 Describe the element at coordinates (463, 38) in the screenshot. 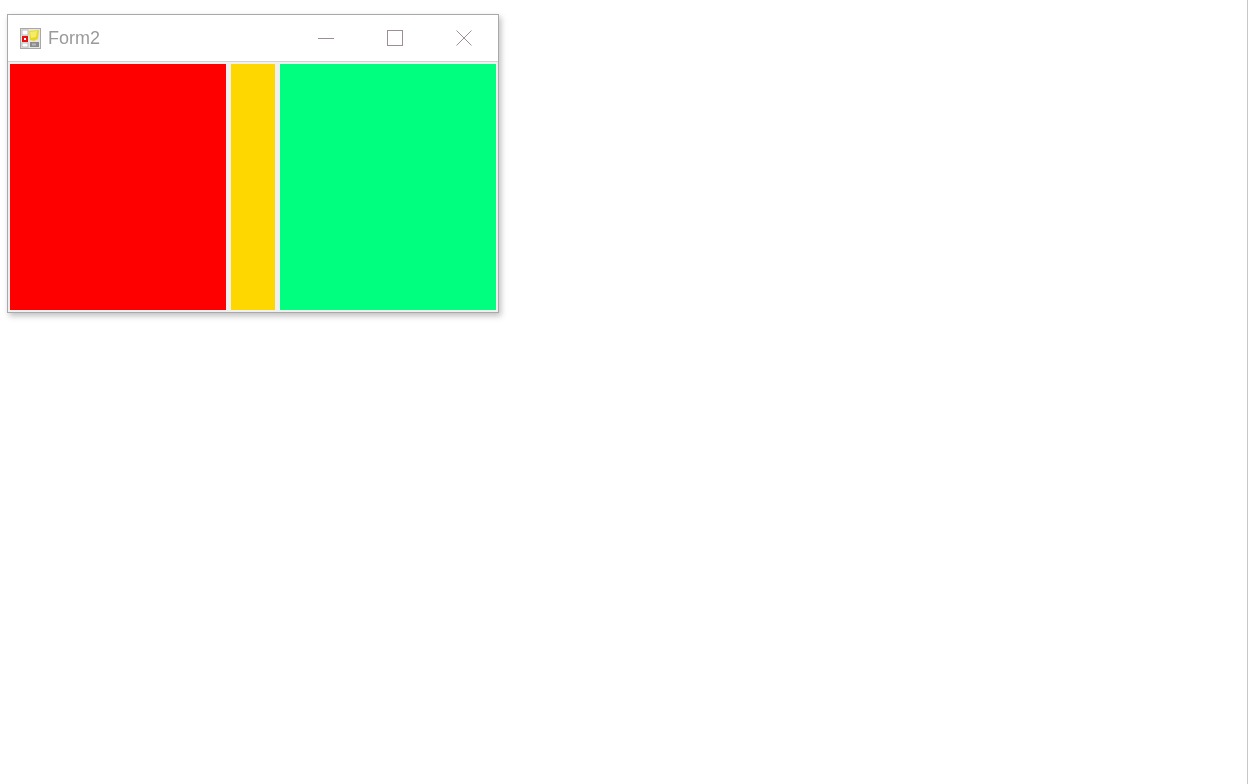

I see `close-icon` at that location.